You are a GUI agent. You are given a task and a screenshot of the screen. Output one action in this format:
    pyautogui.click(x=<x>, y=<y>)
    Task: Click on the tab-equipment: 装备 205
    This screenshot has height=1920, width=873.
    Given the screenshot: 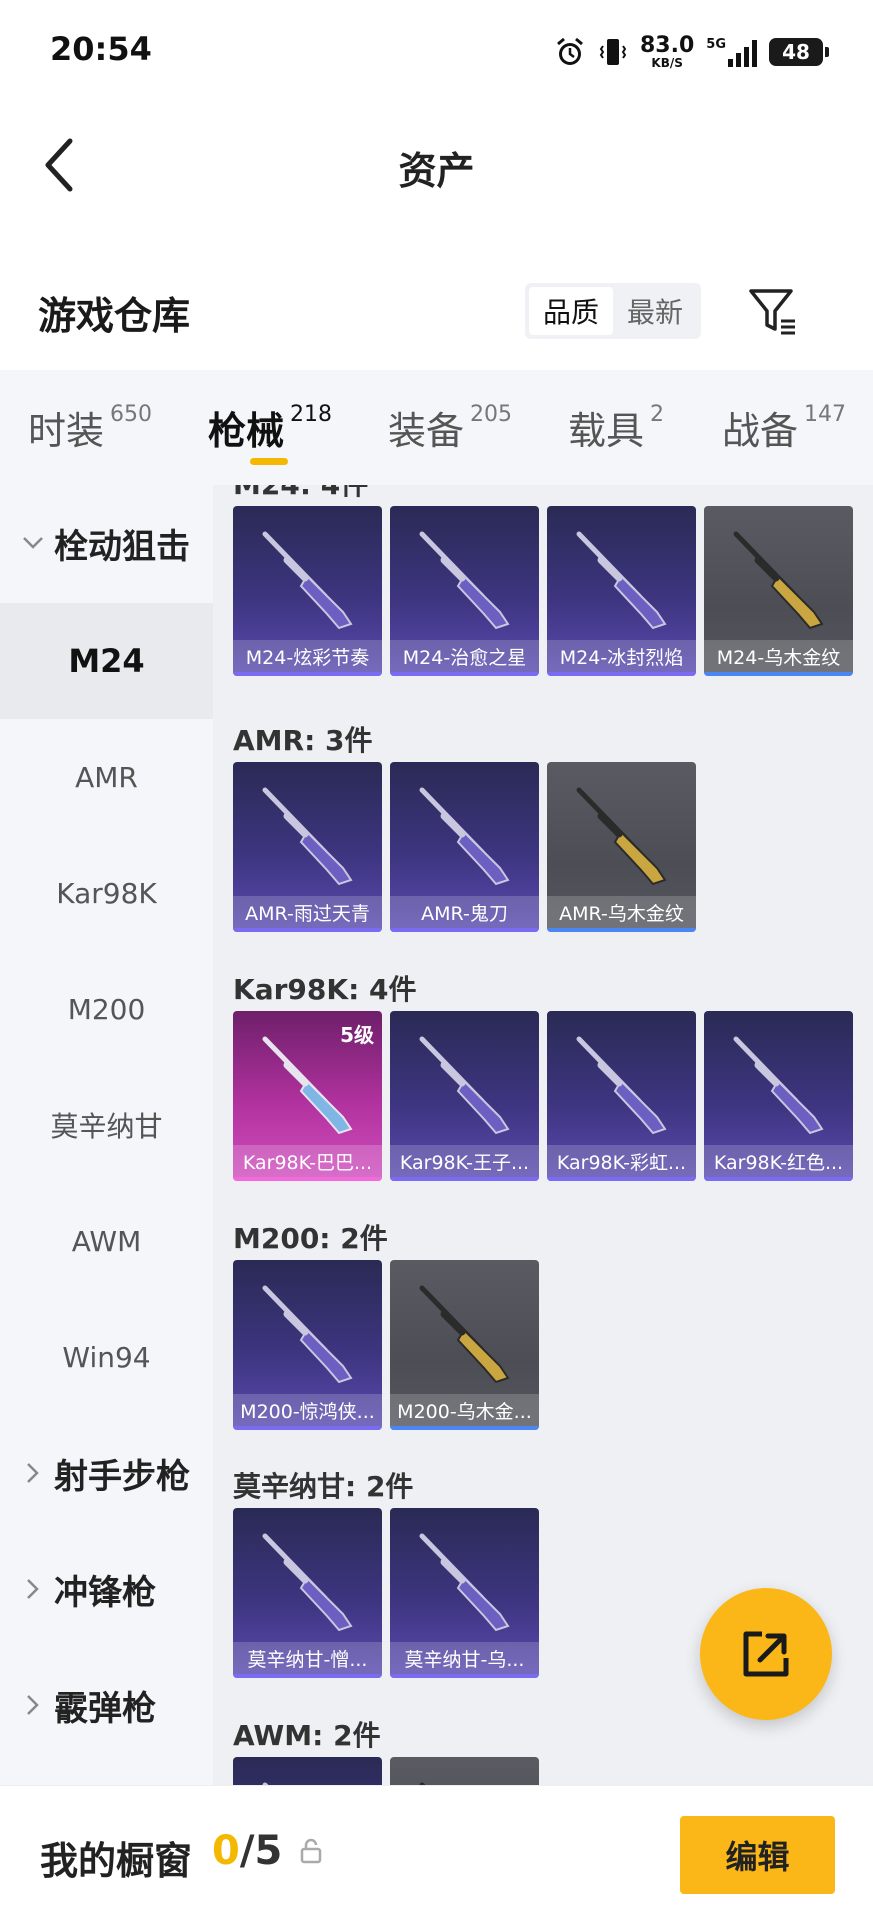 What is the action you would take?
    pyautogui.click(x=450, y=427)
    